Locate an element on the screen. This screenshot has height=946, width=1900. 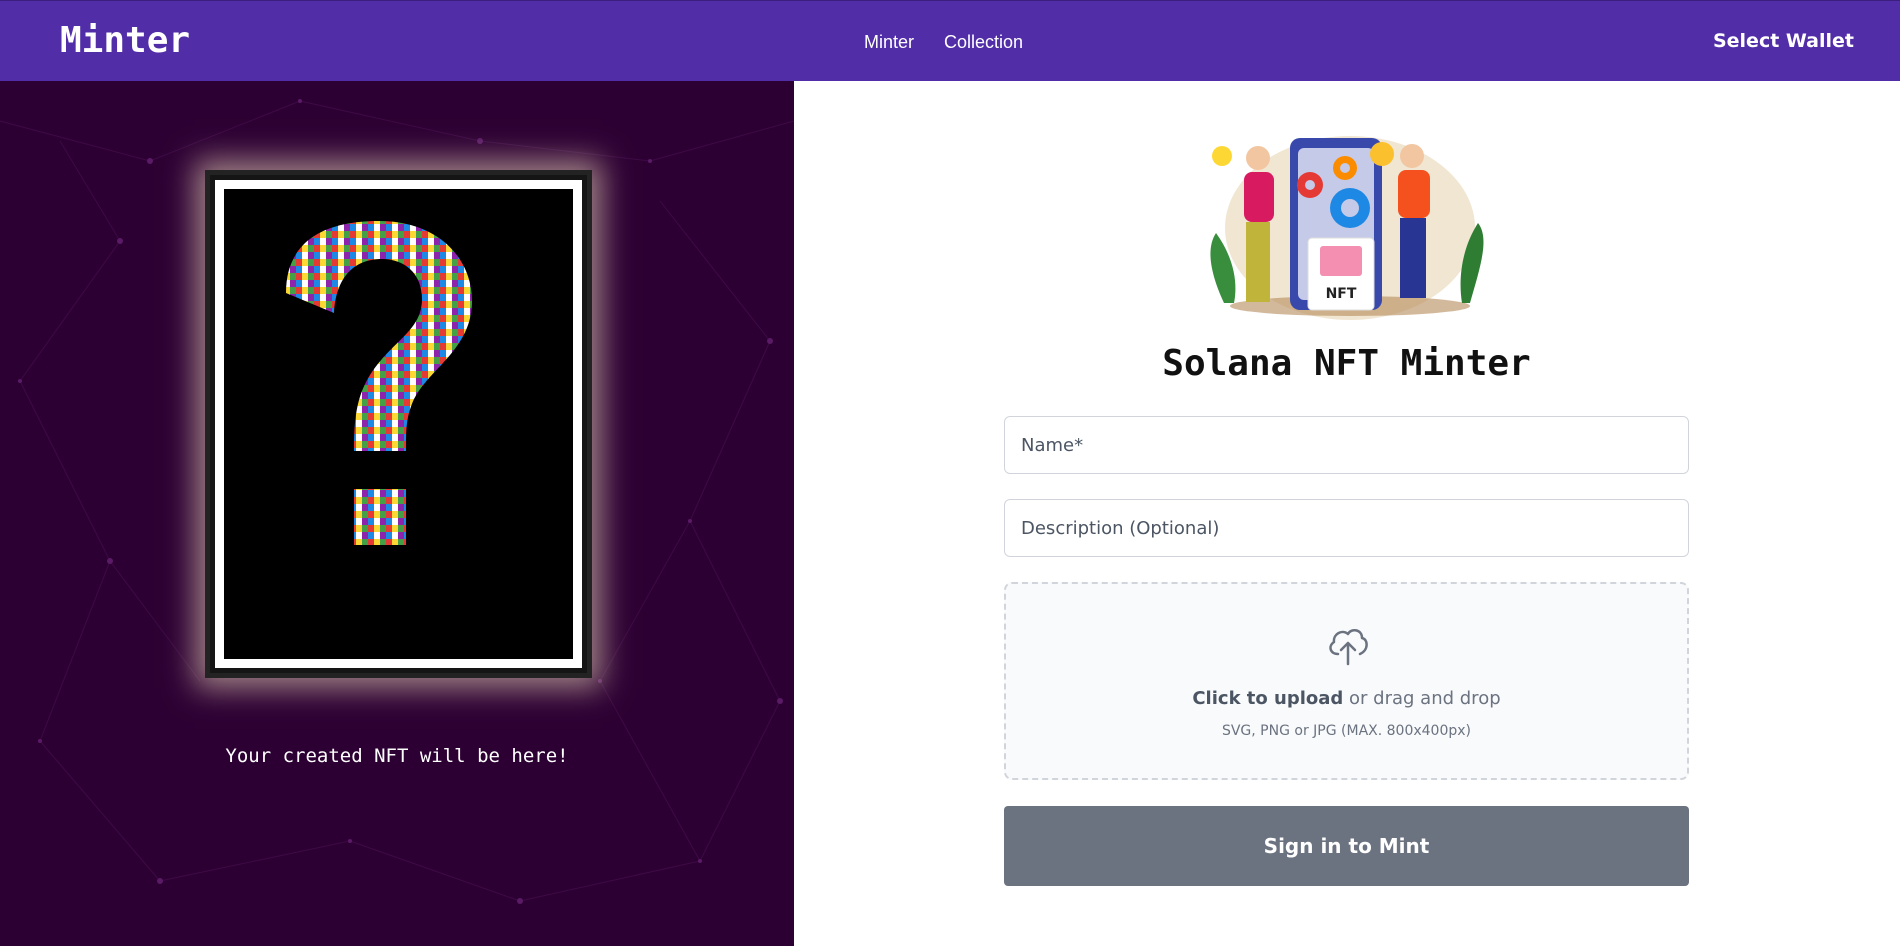
upload-rest: or drag and drop is located at coordinates (1422, 698).